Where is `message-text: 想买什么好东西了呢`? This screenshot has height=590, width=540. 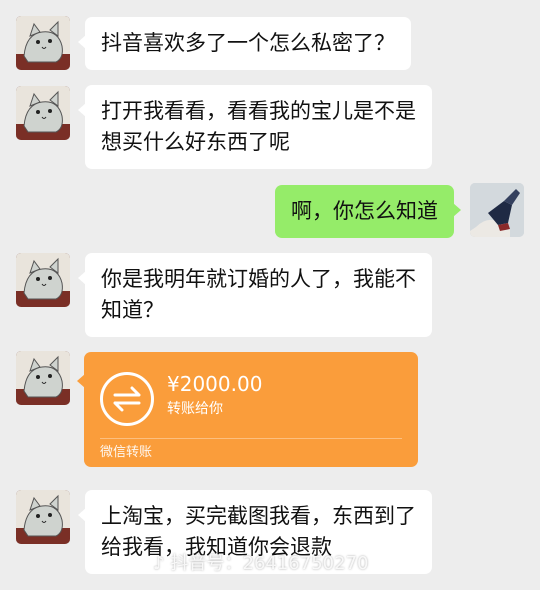 message-text: 想买什么好东西了呢 is located at coordinates (195, 142).